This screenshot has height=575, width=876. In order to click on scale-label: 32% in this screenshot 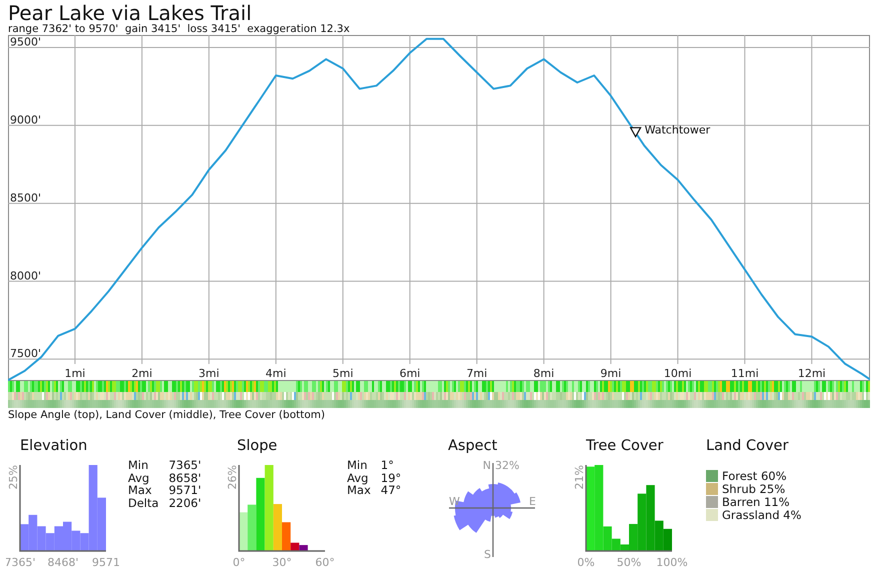, I will do `click(507, 465)`.